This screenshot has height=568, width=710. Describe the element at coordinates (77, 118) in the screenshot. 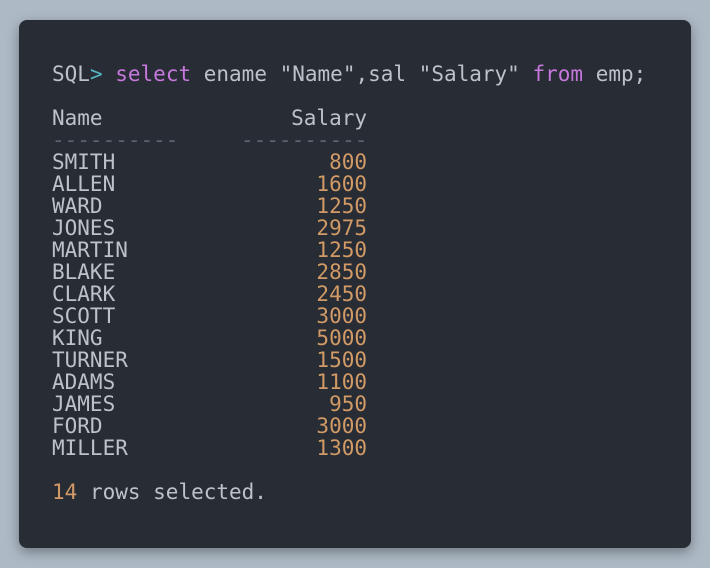

I see `column-header-name: Name` at that location.